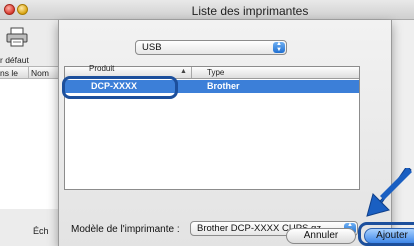 The width and height of the screenshot is (414, 246). Describe the element at coordinates (40, 73) in the screenshot. I see `list-header-col2: Nom` at that location.